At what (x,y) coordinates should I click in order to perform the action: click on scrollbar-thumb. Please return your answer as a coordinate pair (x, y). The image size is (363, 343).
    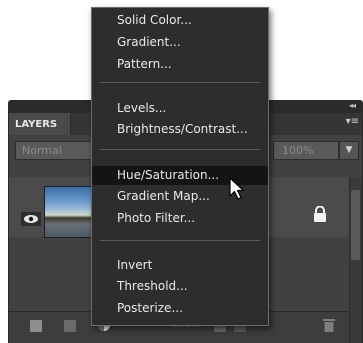
    Looking at the image, I should click on (355, 225).